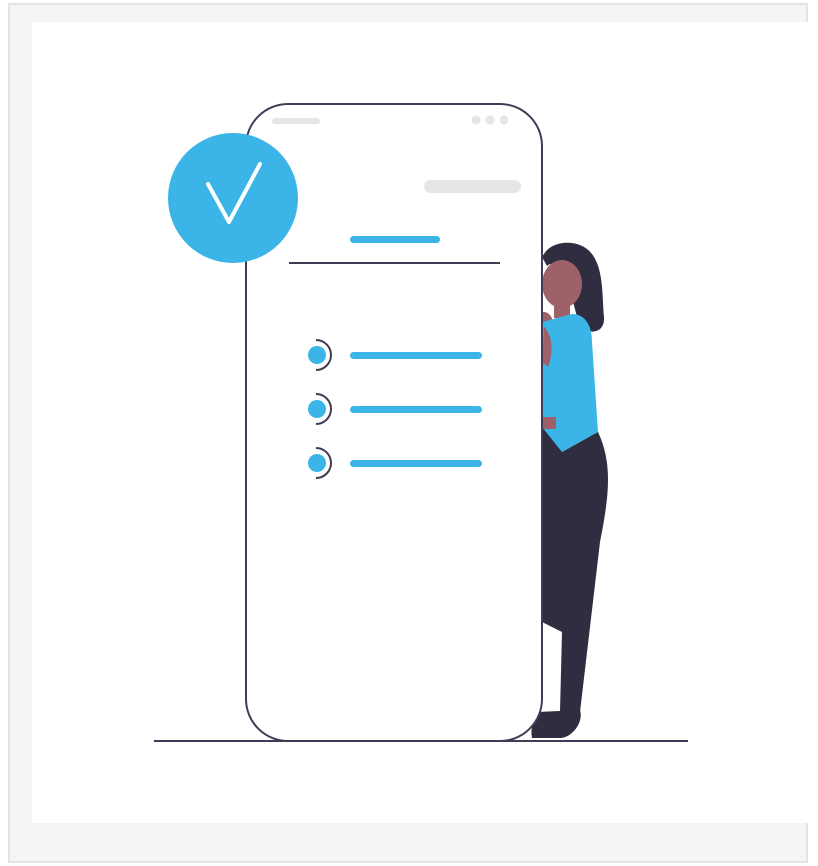  I want to click on phone-title-line, so click(395, 239).